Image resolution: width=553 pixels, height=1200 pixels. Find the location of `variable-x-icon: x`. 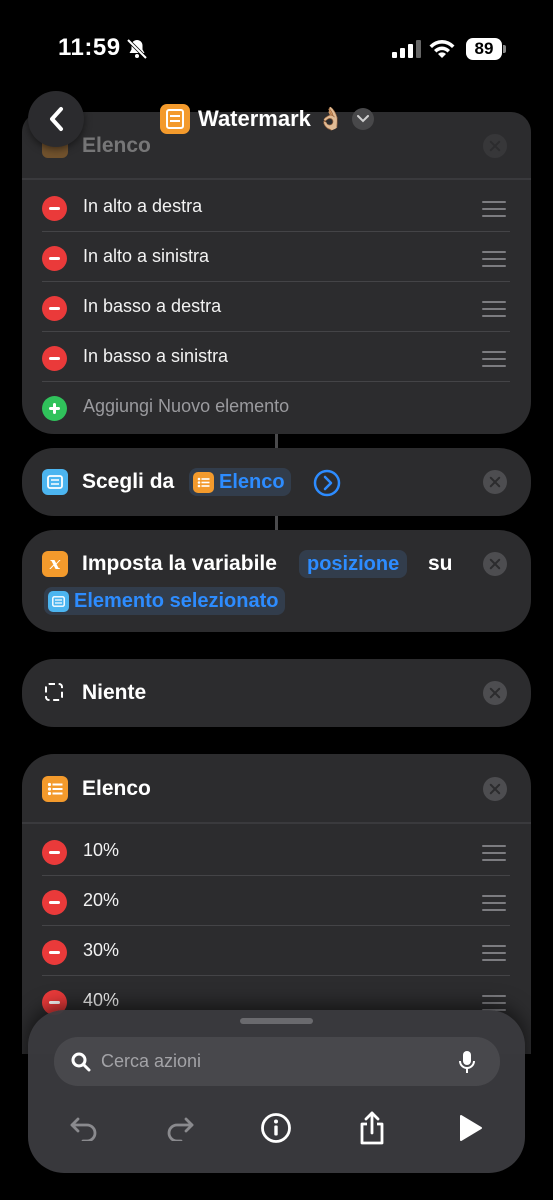

variable-x-icon: x is located at coordinates (55, 564).